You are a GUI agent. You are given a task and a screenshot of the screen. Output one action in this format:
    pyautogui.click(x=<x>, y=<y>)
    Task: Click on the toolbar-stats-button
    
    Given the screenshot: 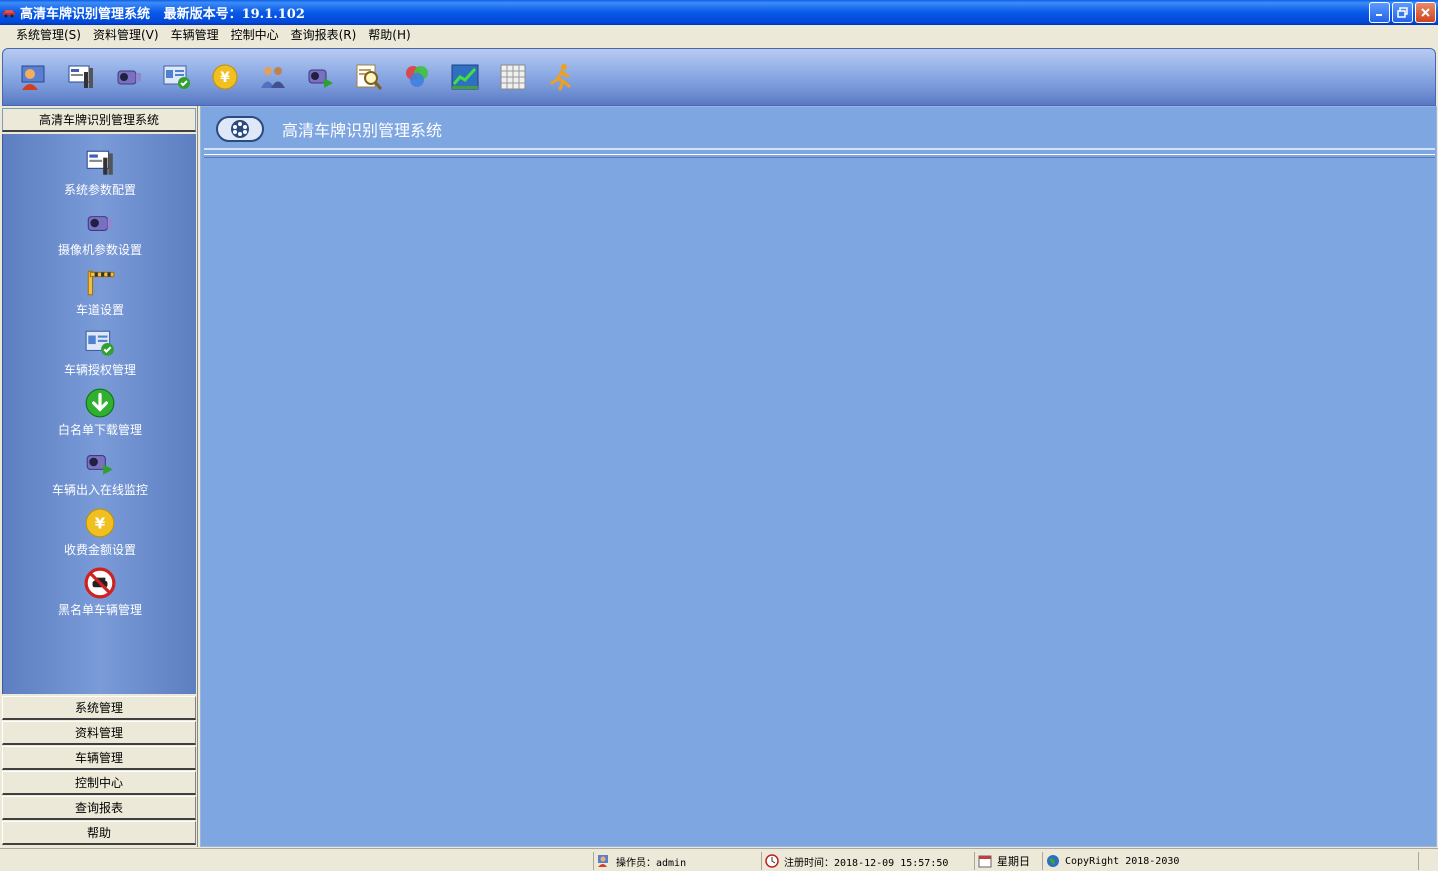 What is the action you would take?
    pyautogui.click(x=417, y=77)
    